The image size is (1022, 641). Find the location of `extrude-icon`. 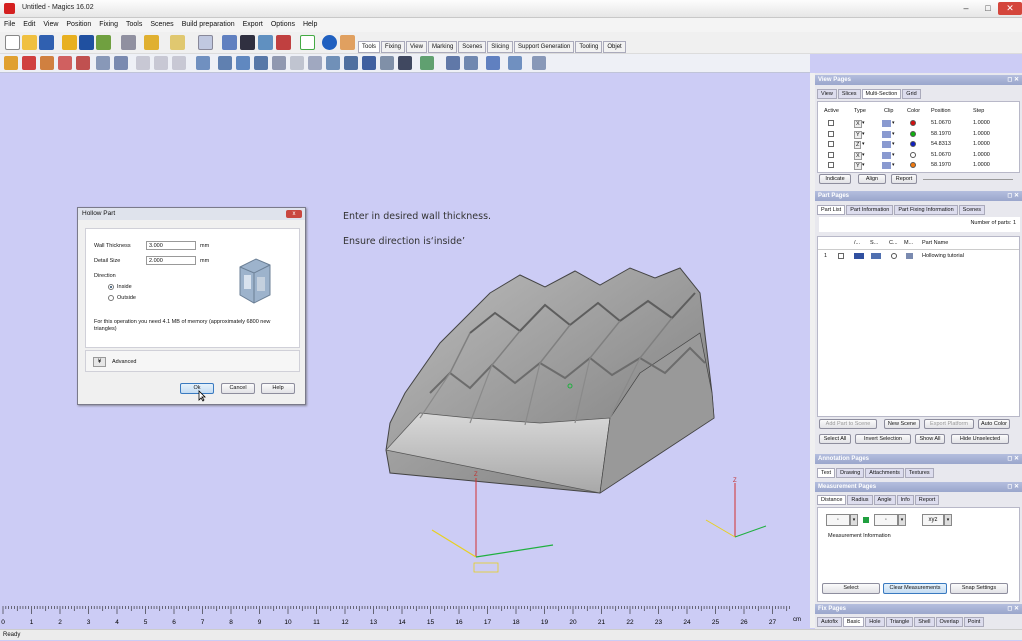

extrude-icon is located at coordinates (261, 63).